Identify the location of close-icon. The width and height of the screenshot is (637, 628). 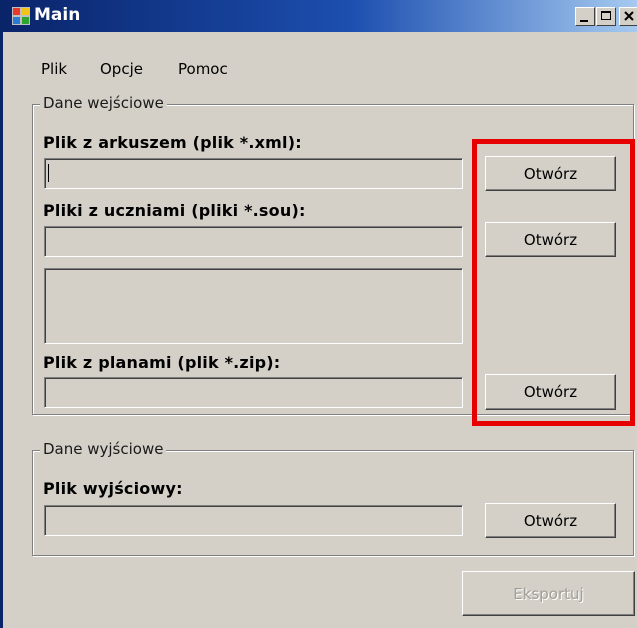
(629, 16).